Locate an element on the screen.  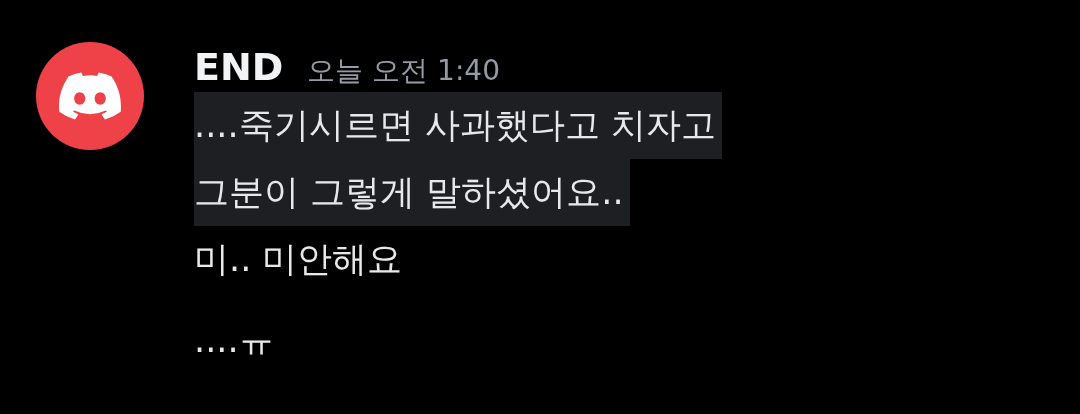
discord-logo-icon is located at coordinates (90, 96).